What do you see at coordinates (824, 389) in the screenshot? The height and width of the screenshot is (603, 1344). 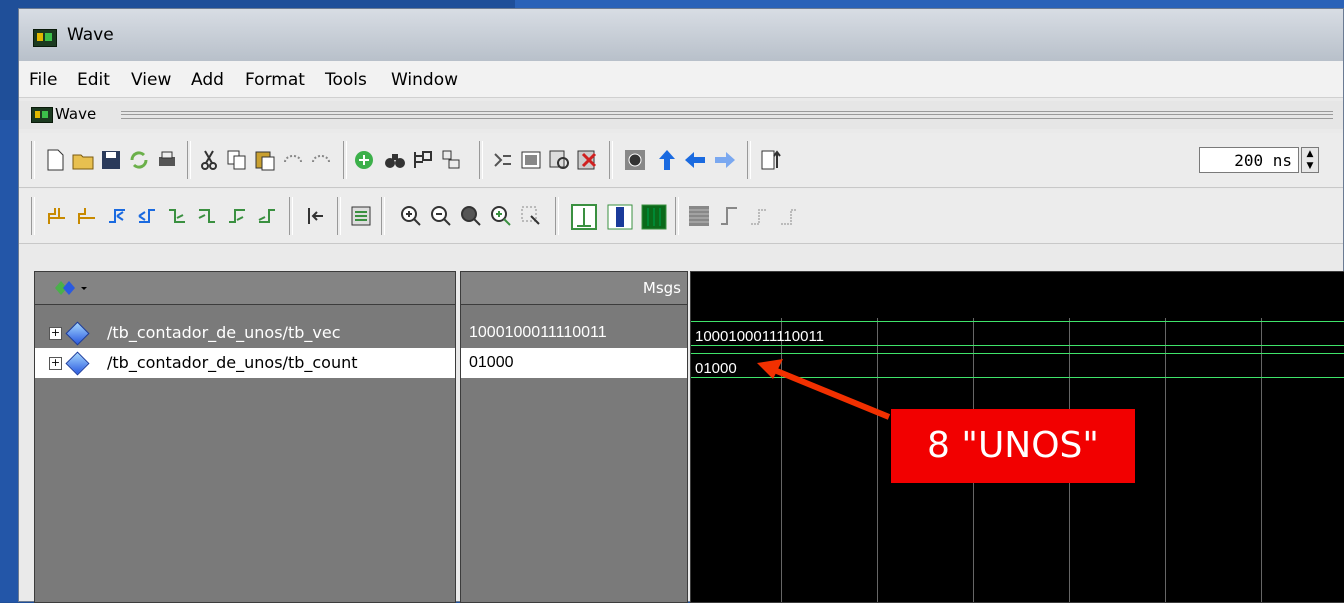 I see `annotation-arrow` at bounding box center [824, 389].